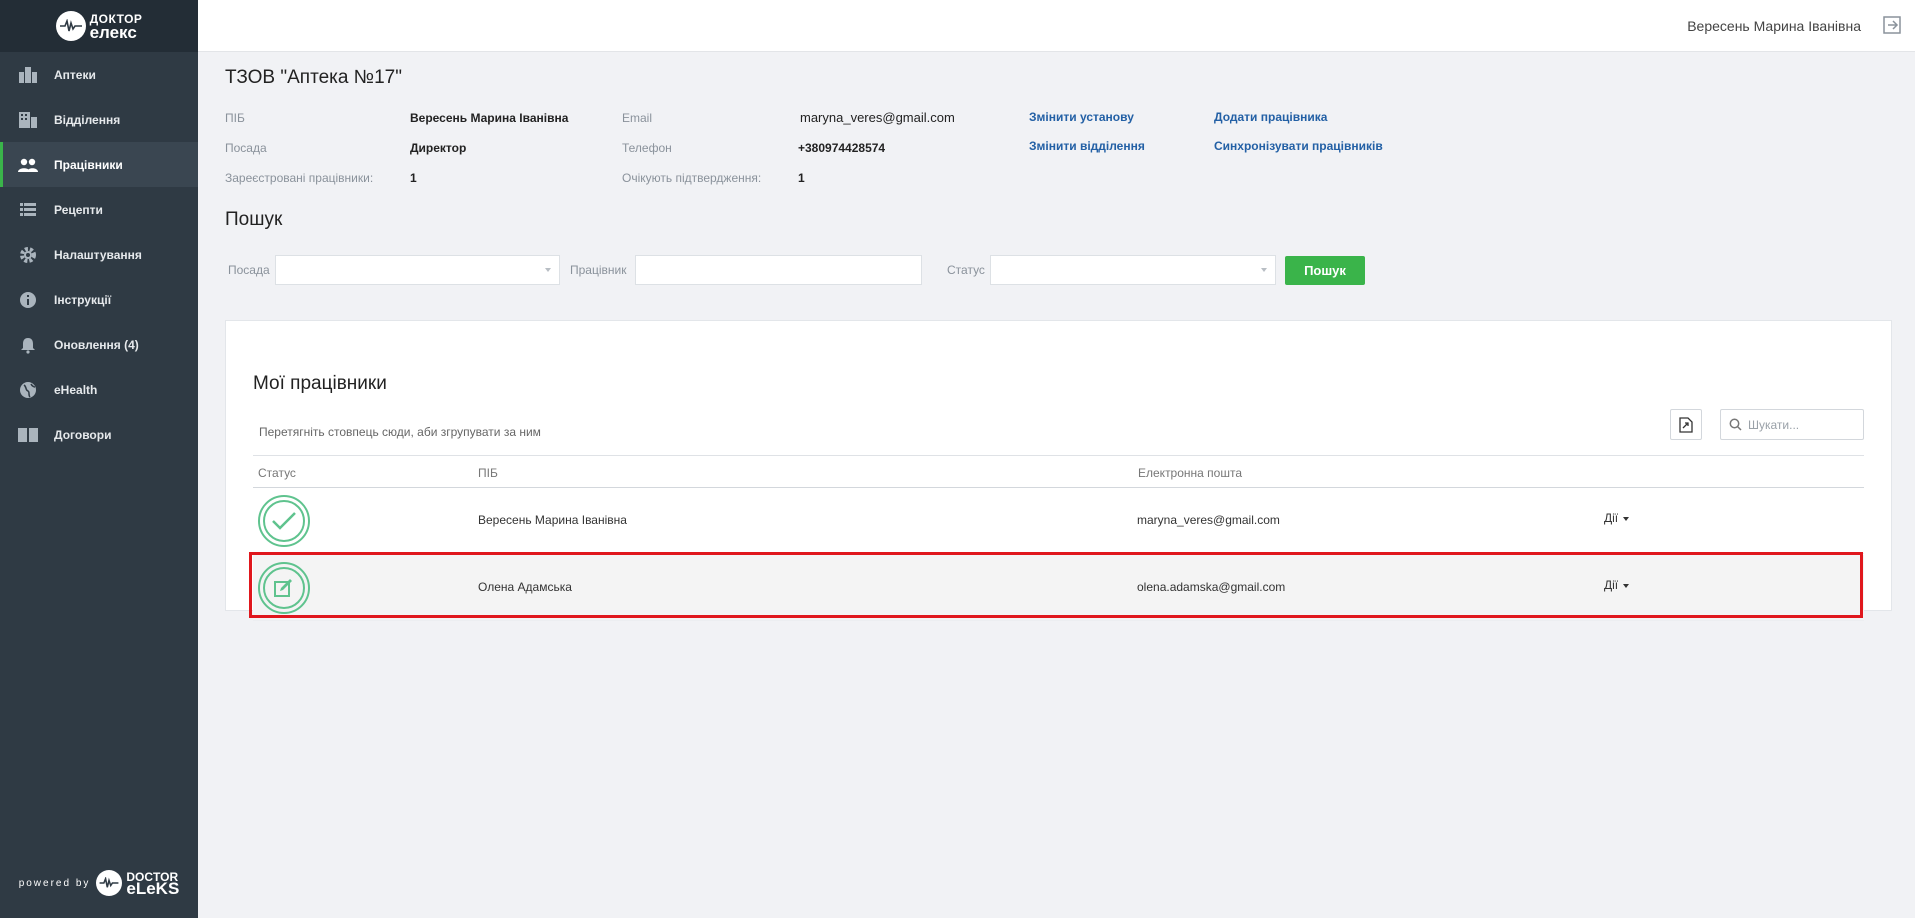 This screenshot has width=1915, height=918. What do you see at coordinates (28, 120) in the screenshot?
I see `department-building-icon` at bounding box center [28, 120].